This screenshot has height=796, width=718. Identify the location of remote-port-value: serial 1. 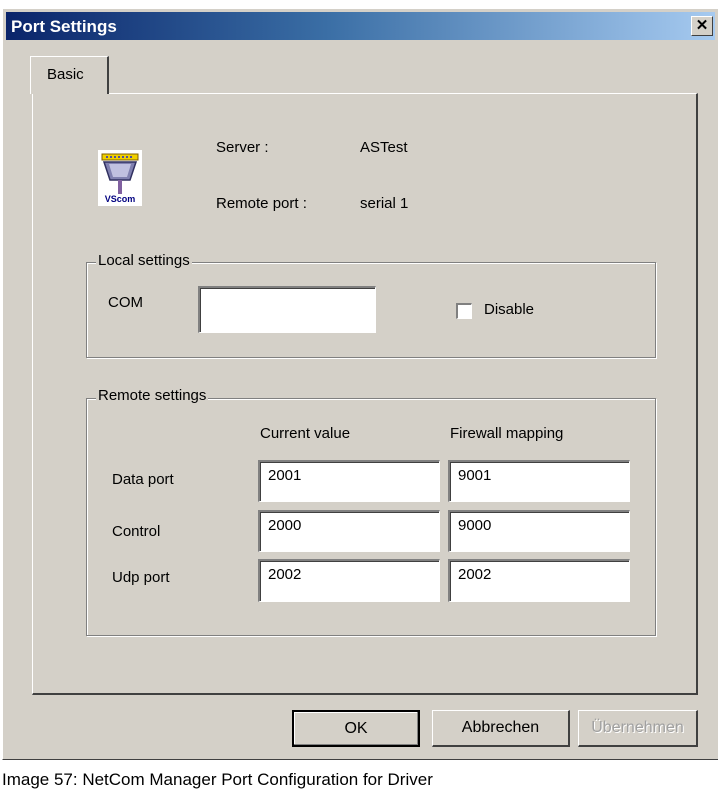
(384, 203).